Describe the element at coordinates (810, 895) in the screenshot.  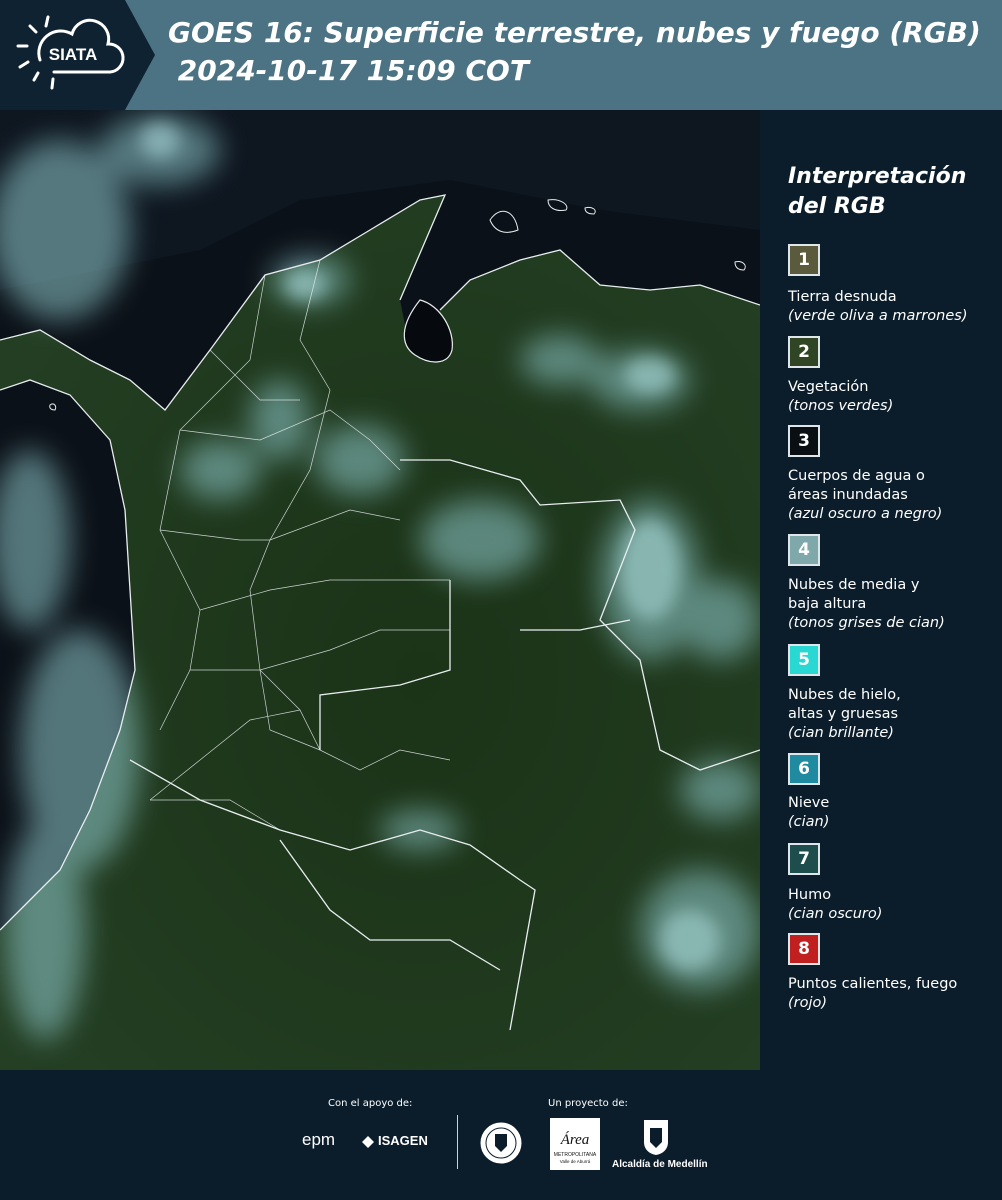
I see `legend-label: Humo` at that location.